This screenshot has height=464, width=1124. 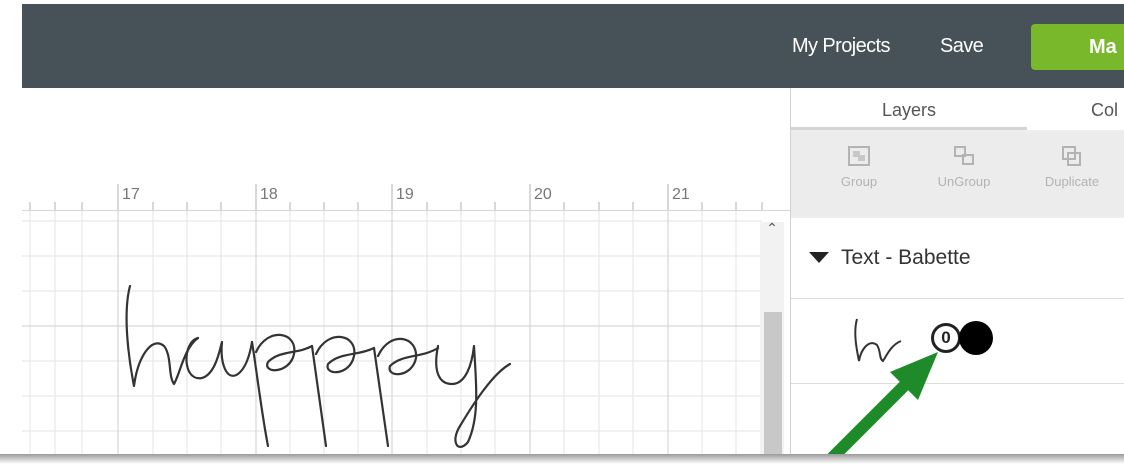 I want to click on panel-tabs: Layers Col, so click(x=957, y=109).